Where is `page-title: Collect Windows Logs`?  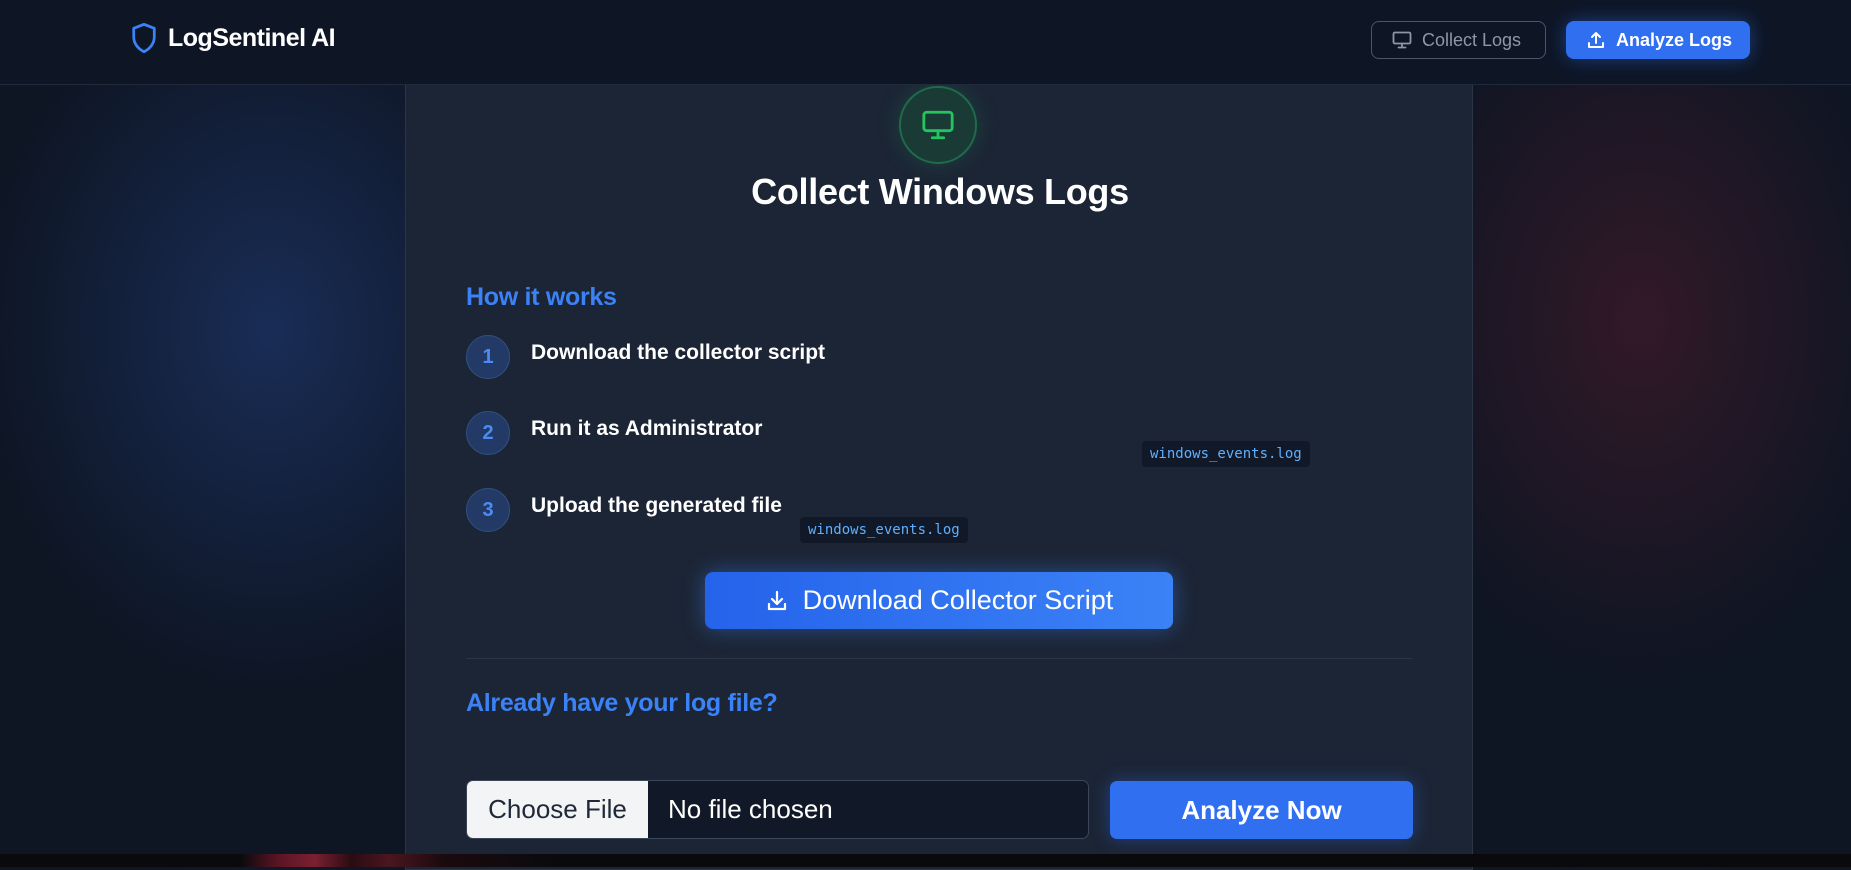
page-title: Collect Windows Logs is located at coordinates (940, 191).